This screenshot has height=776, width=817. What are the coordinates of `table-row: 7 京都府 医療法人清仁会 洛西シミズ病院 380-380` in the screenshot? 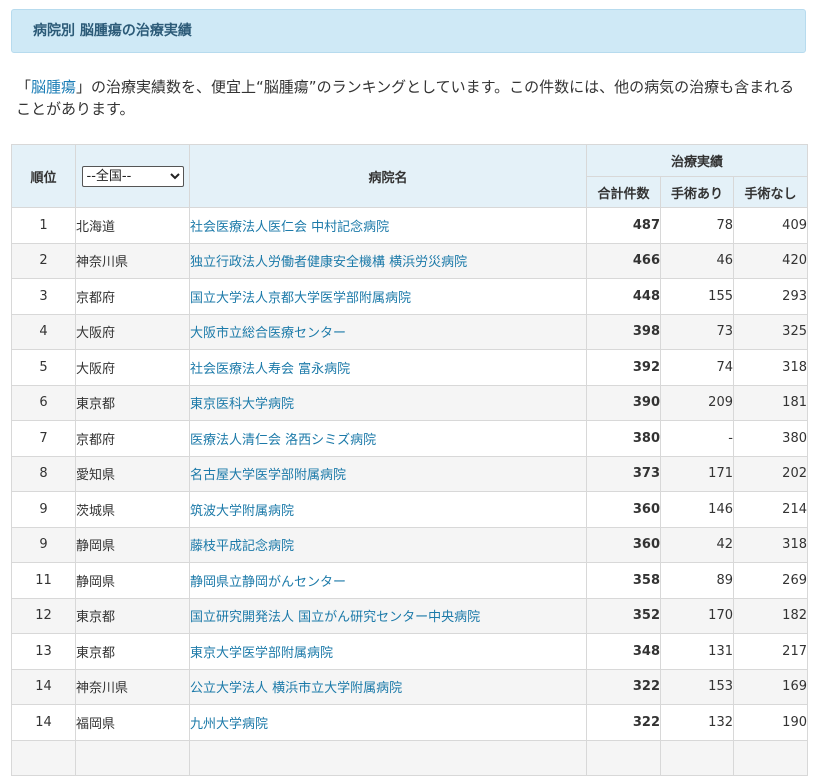 It's located at (409, 438).